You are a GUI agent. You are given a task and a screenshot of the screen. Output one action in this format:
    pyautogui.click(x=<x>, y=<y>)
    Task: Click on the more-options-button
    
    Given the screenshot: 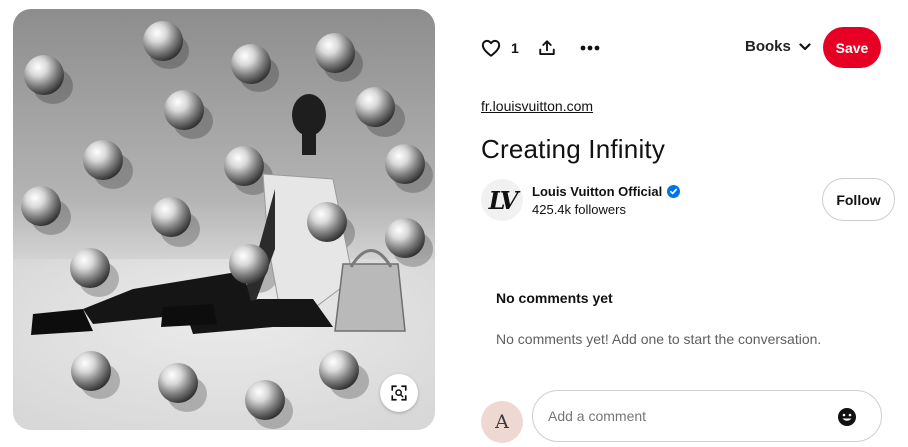 What is the action you would take?
    pyautogui.click(x=590, y=48)
    